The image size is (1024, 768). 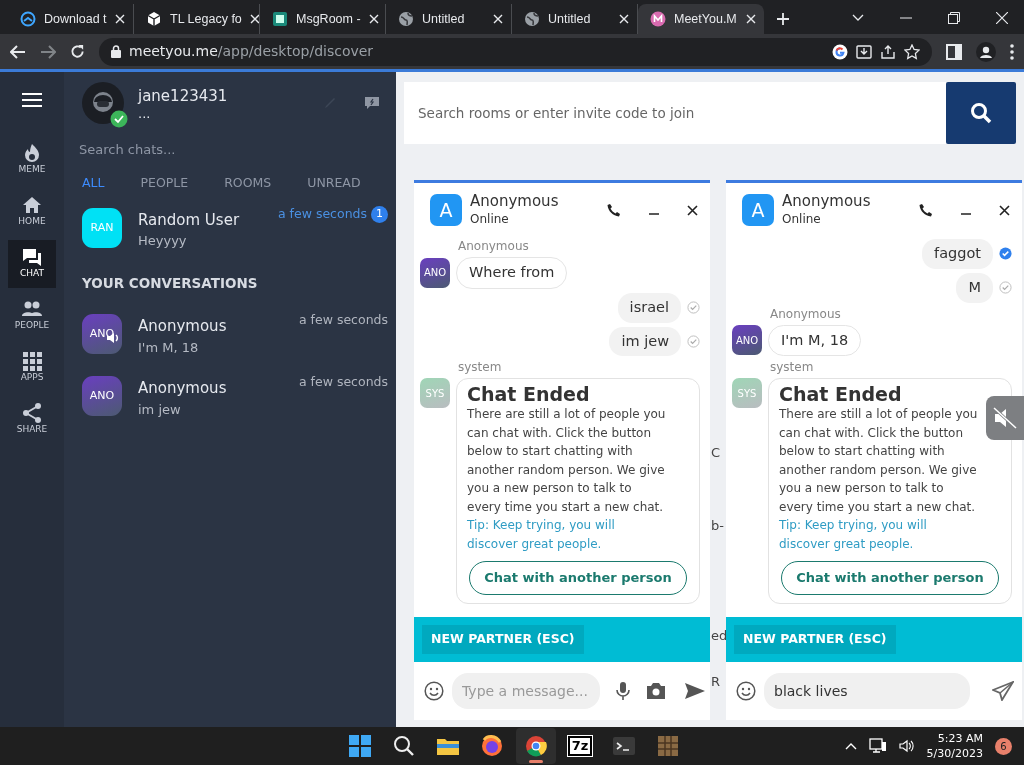 What do you see at coordinates (783, 19) in the screenshot?
I see `new-tab-icon` at bounding box center [783, 19].